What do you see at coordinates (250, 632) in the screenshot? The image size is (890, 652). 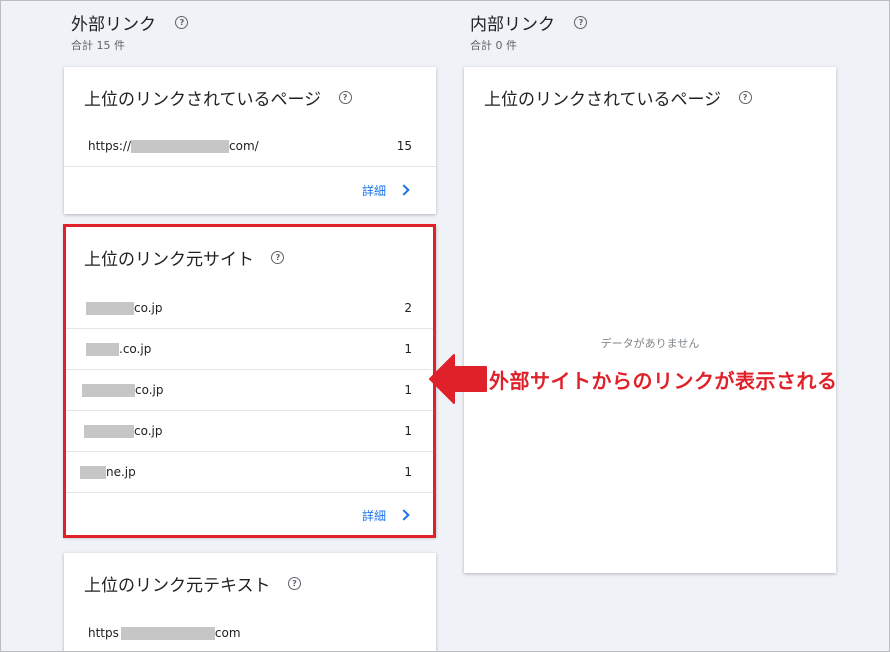 I see `table-row: https com` at bounding box center [250, 632].